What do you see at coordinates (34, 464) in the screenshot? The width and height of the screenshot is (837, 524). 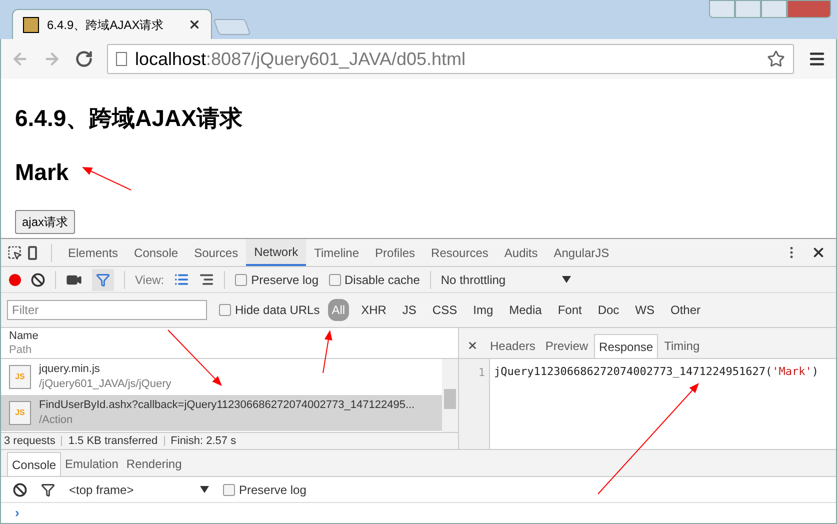 I see `drawer-tab: Console` at bounding box center [34, 464].